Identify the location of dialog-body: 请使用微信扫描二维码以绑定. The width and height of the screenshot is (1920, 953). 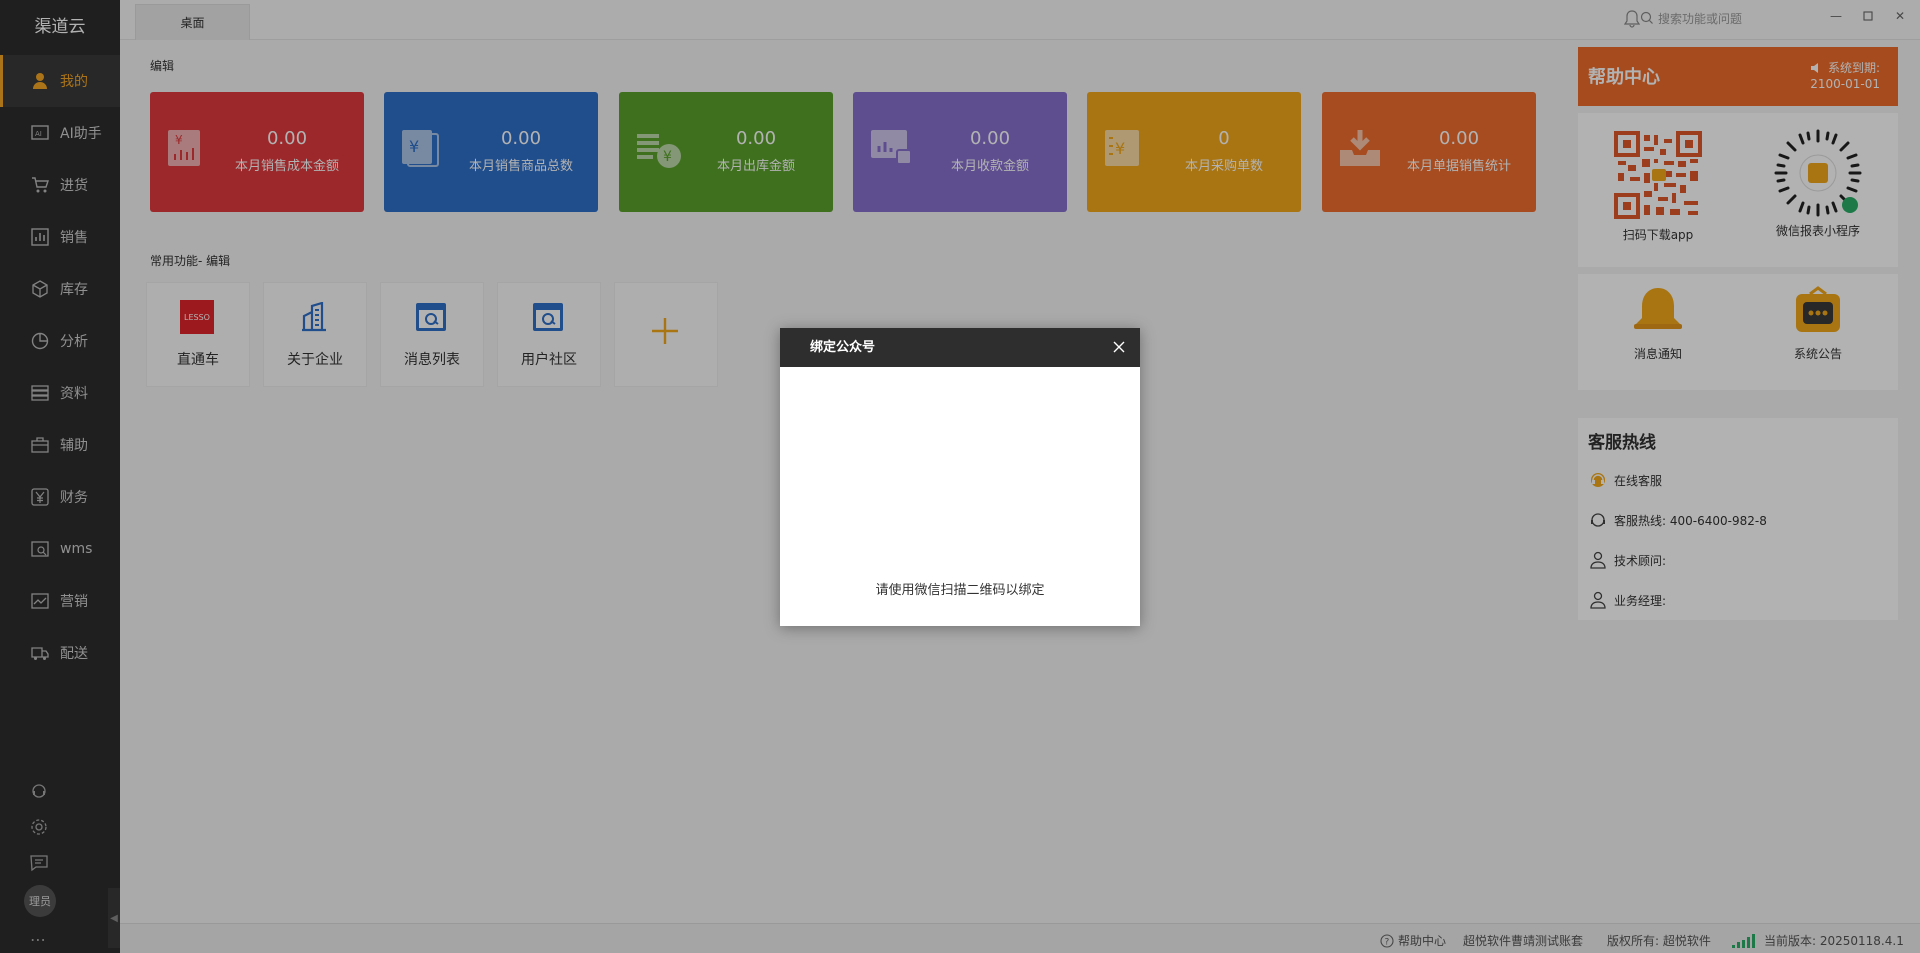
(960, 496).